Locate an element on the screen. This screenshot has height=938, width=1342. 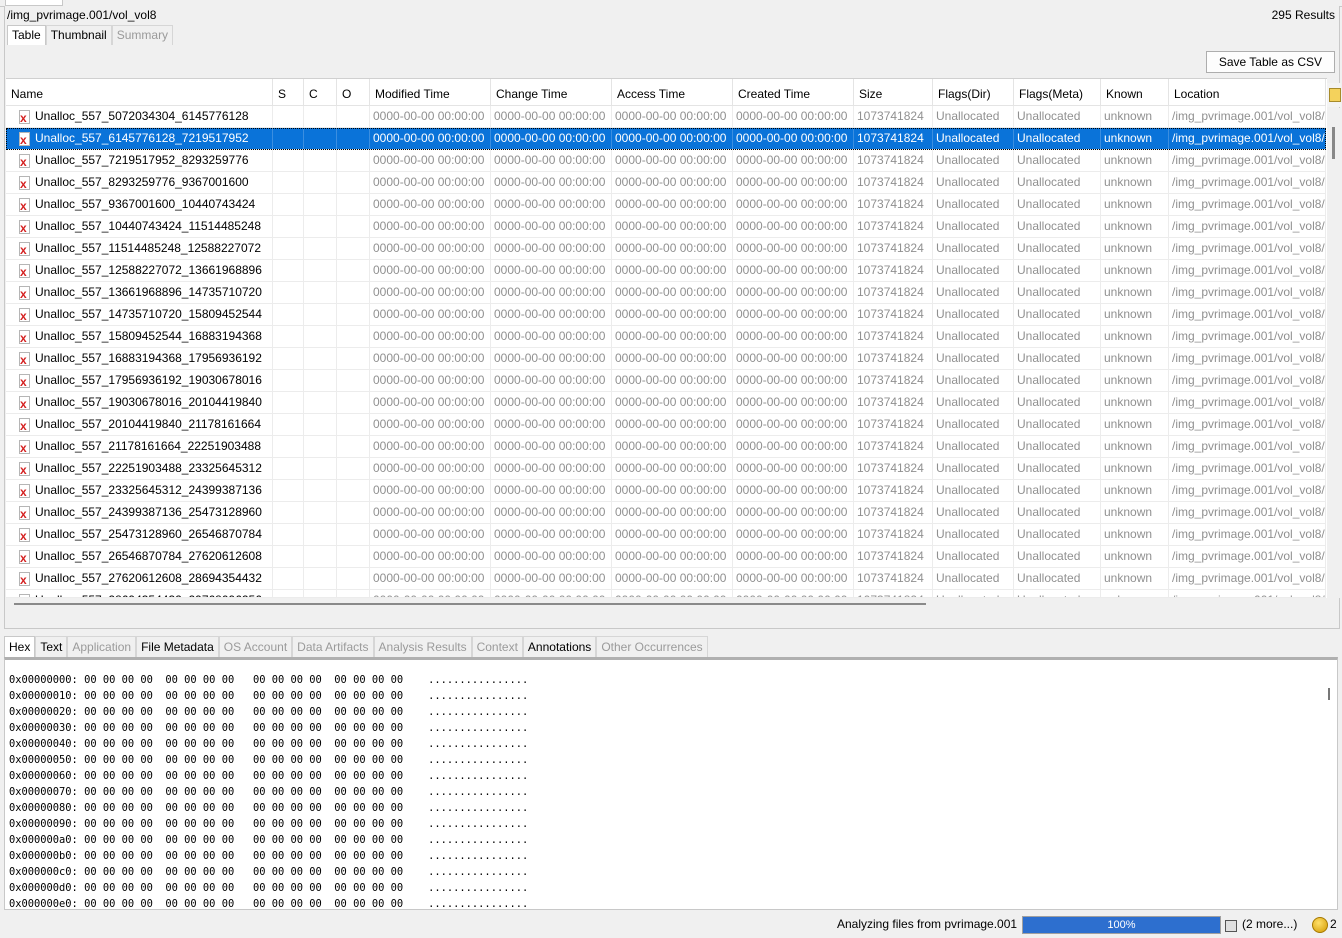
known-cell: unknown is located at coordinates (1135, 292).